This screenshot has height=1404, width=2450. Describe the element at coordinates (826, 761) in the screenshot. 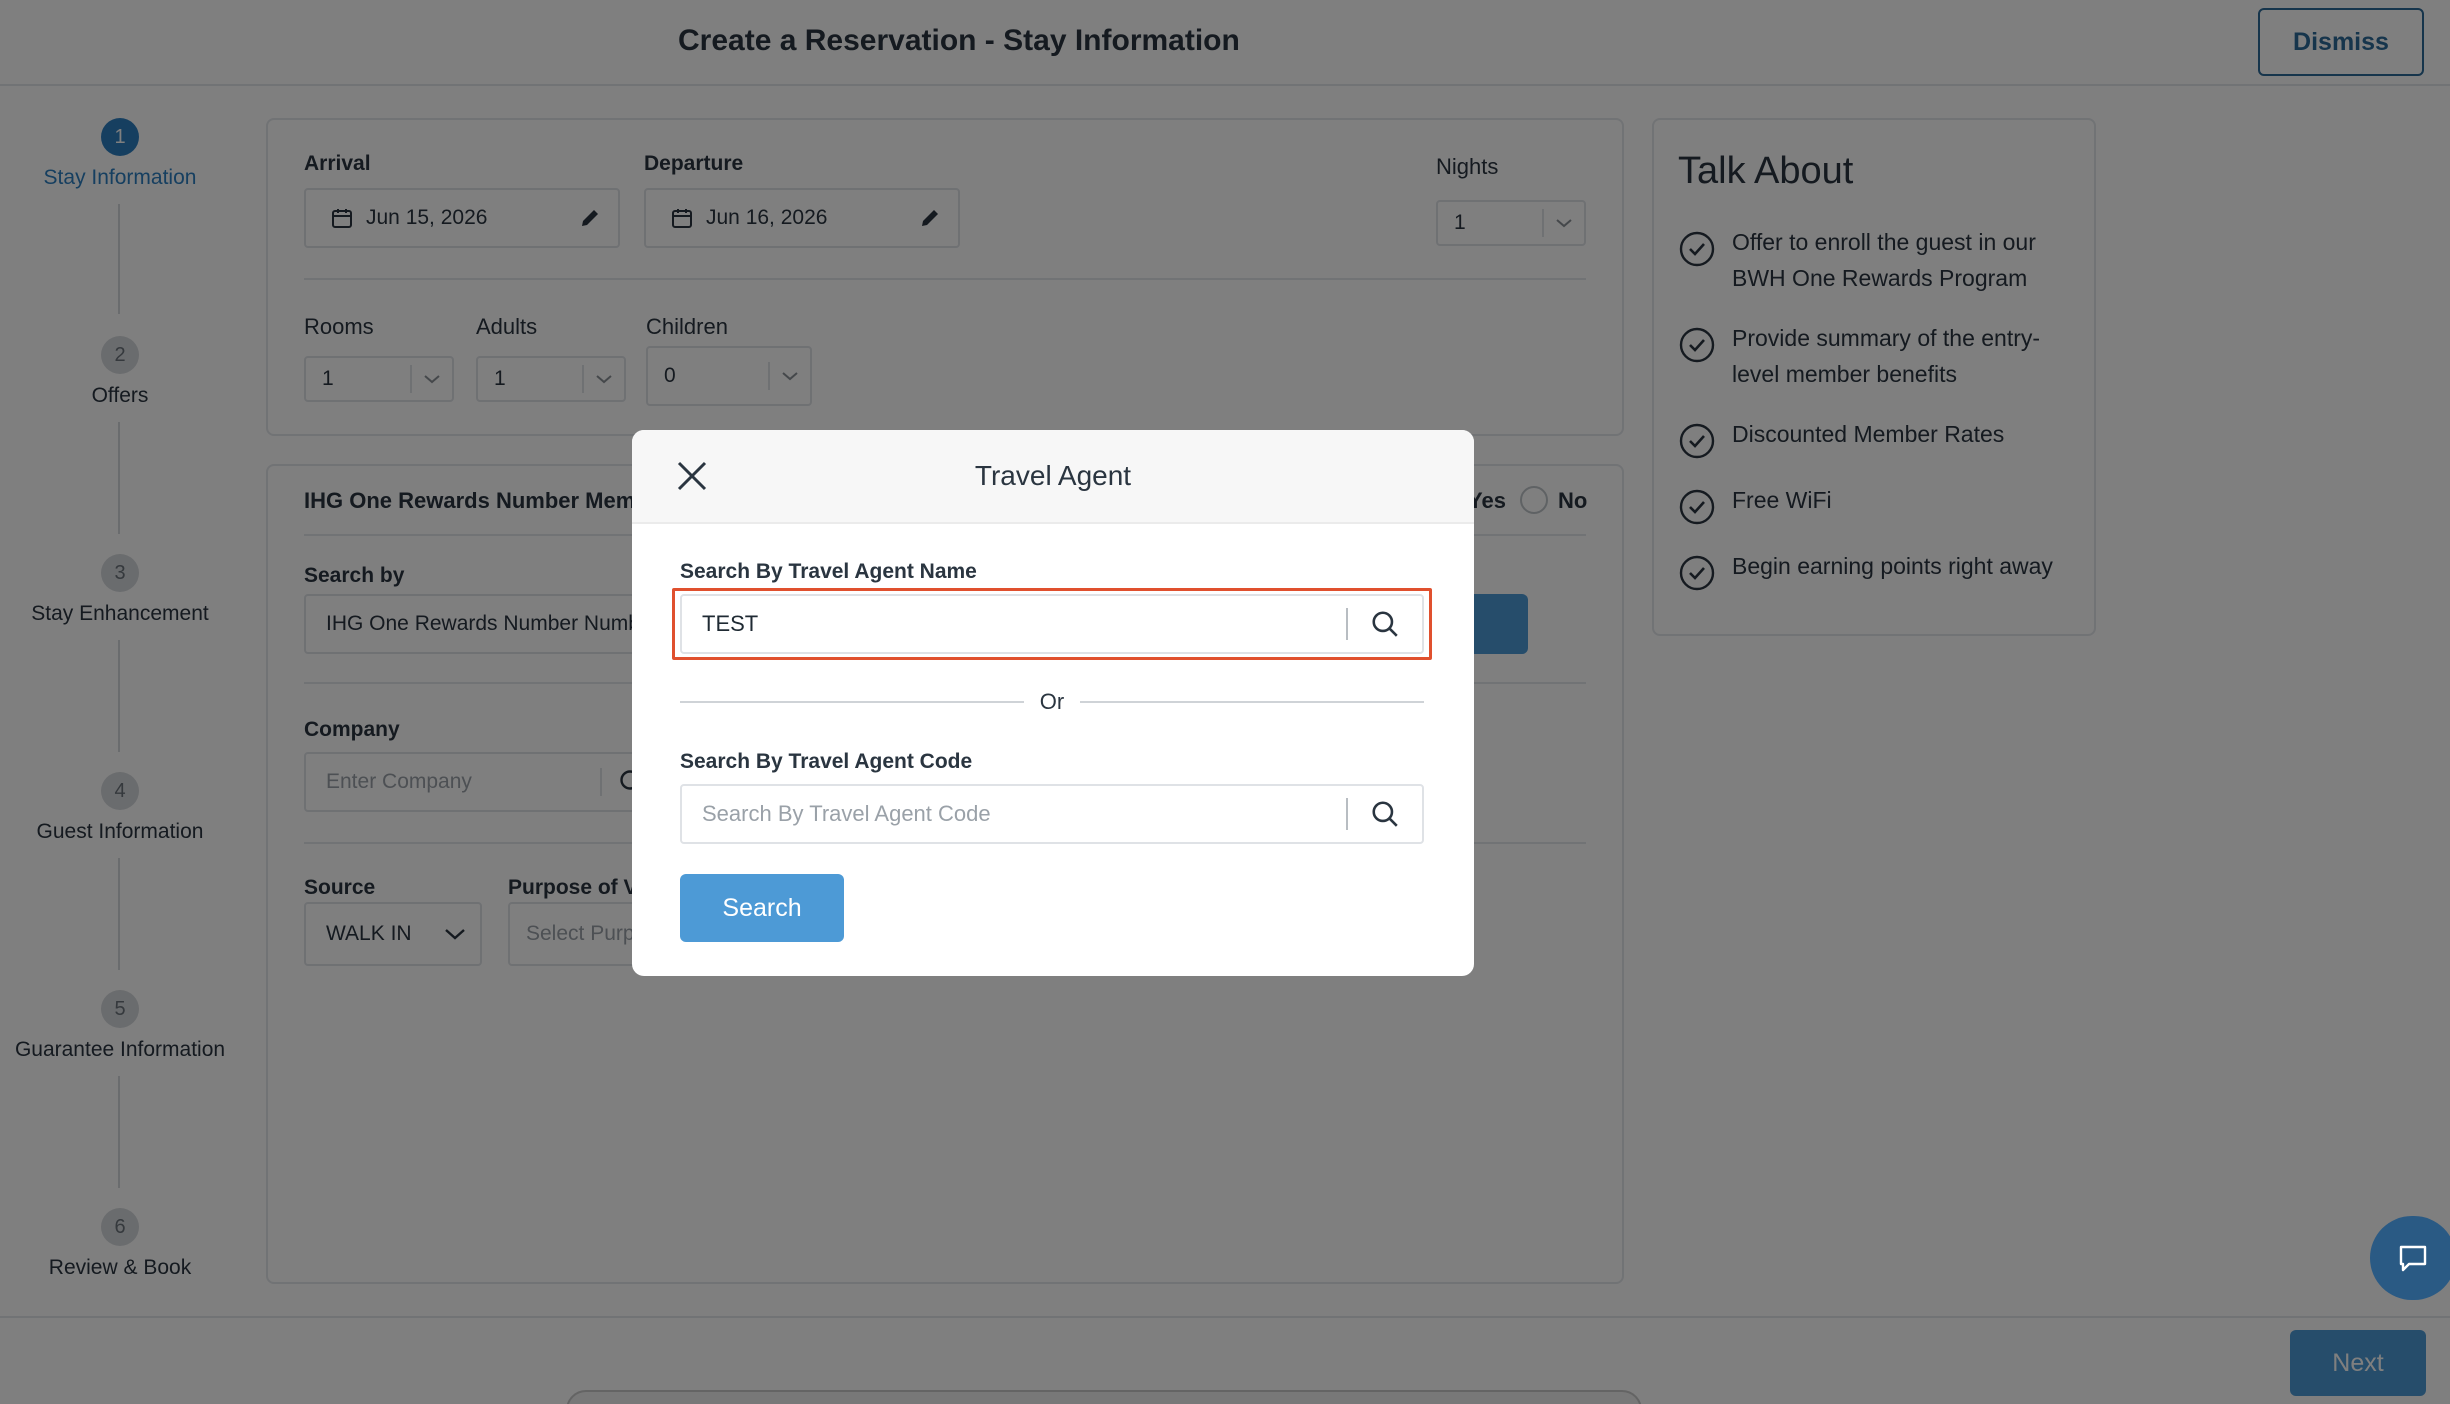

I see `agent-code-label: Search By Travel Agent Code` at that location.